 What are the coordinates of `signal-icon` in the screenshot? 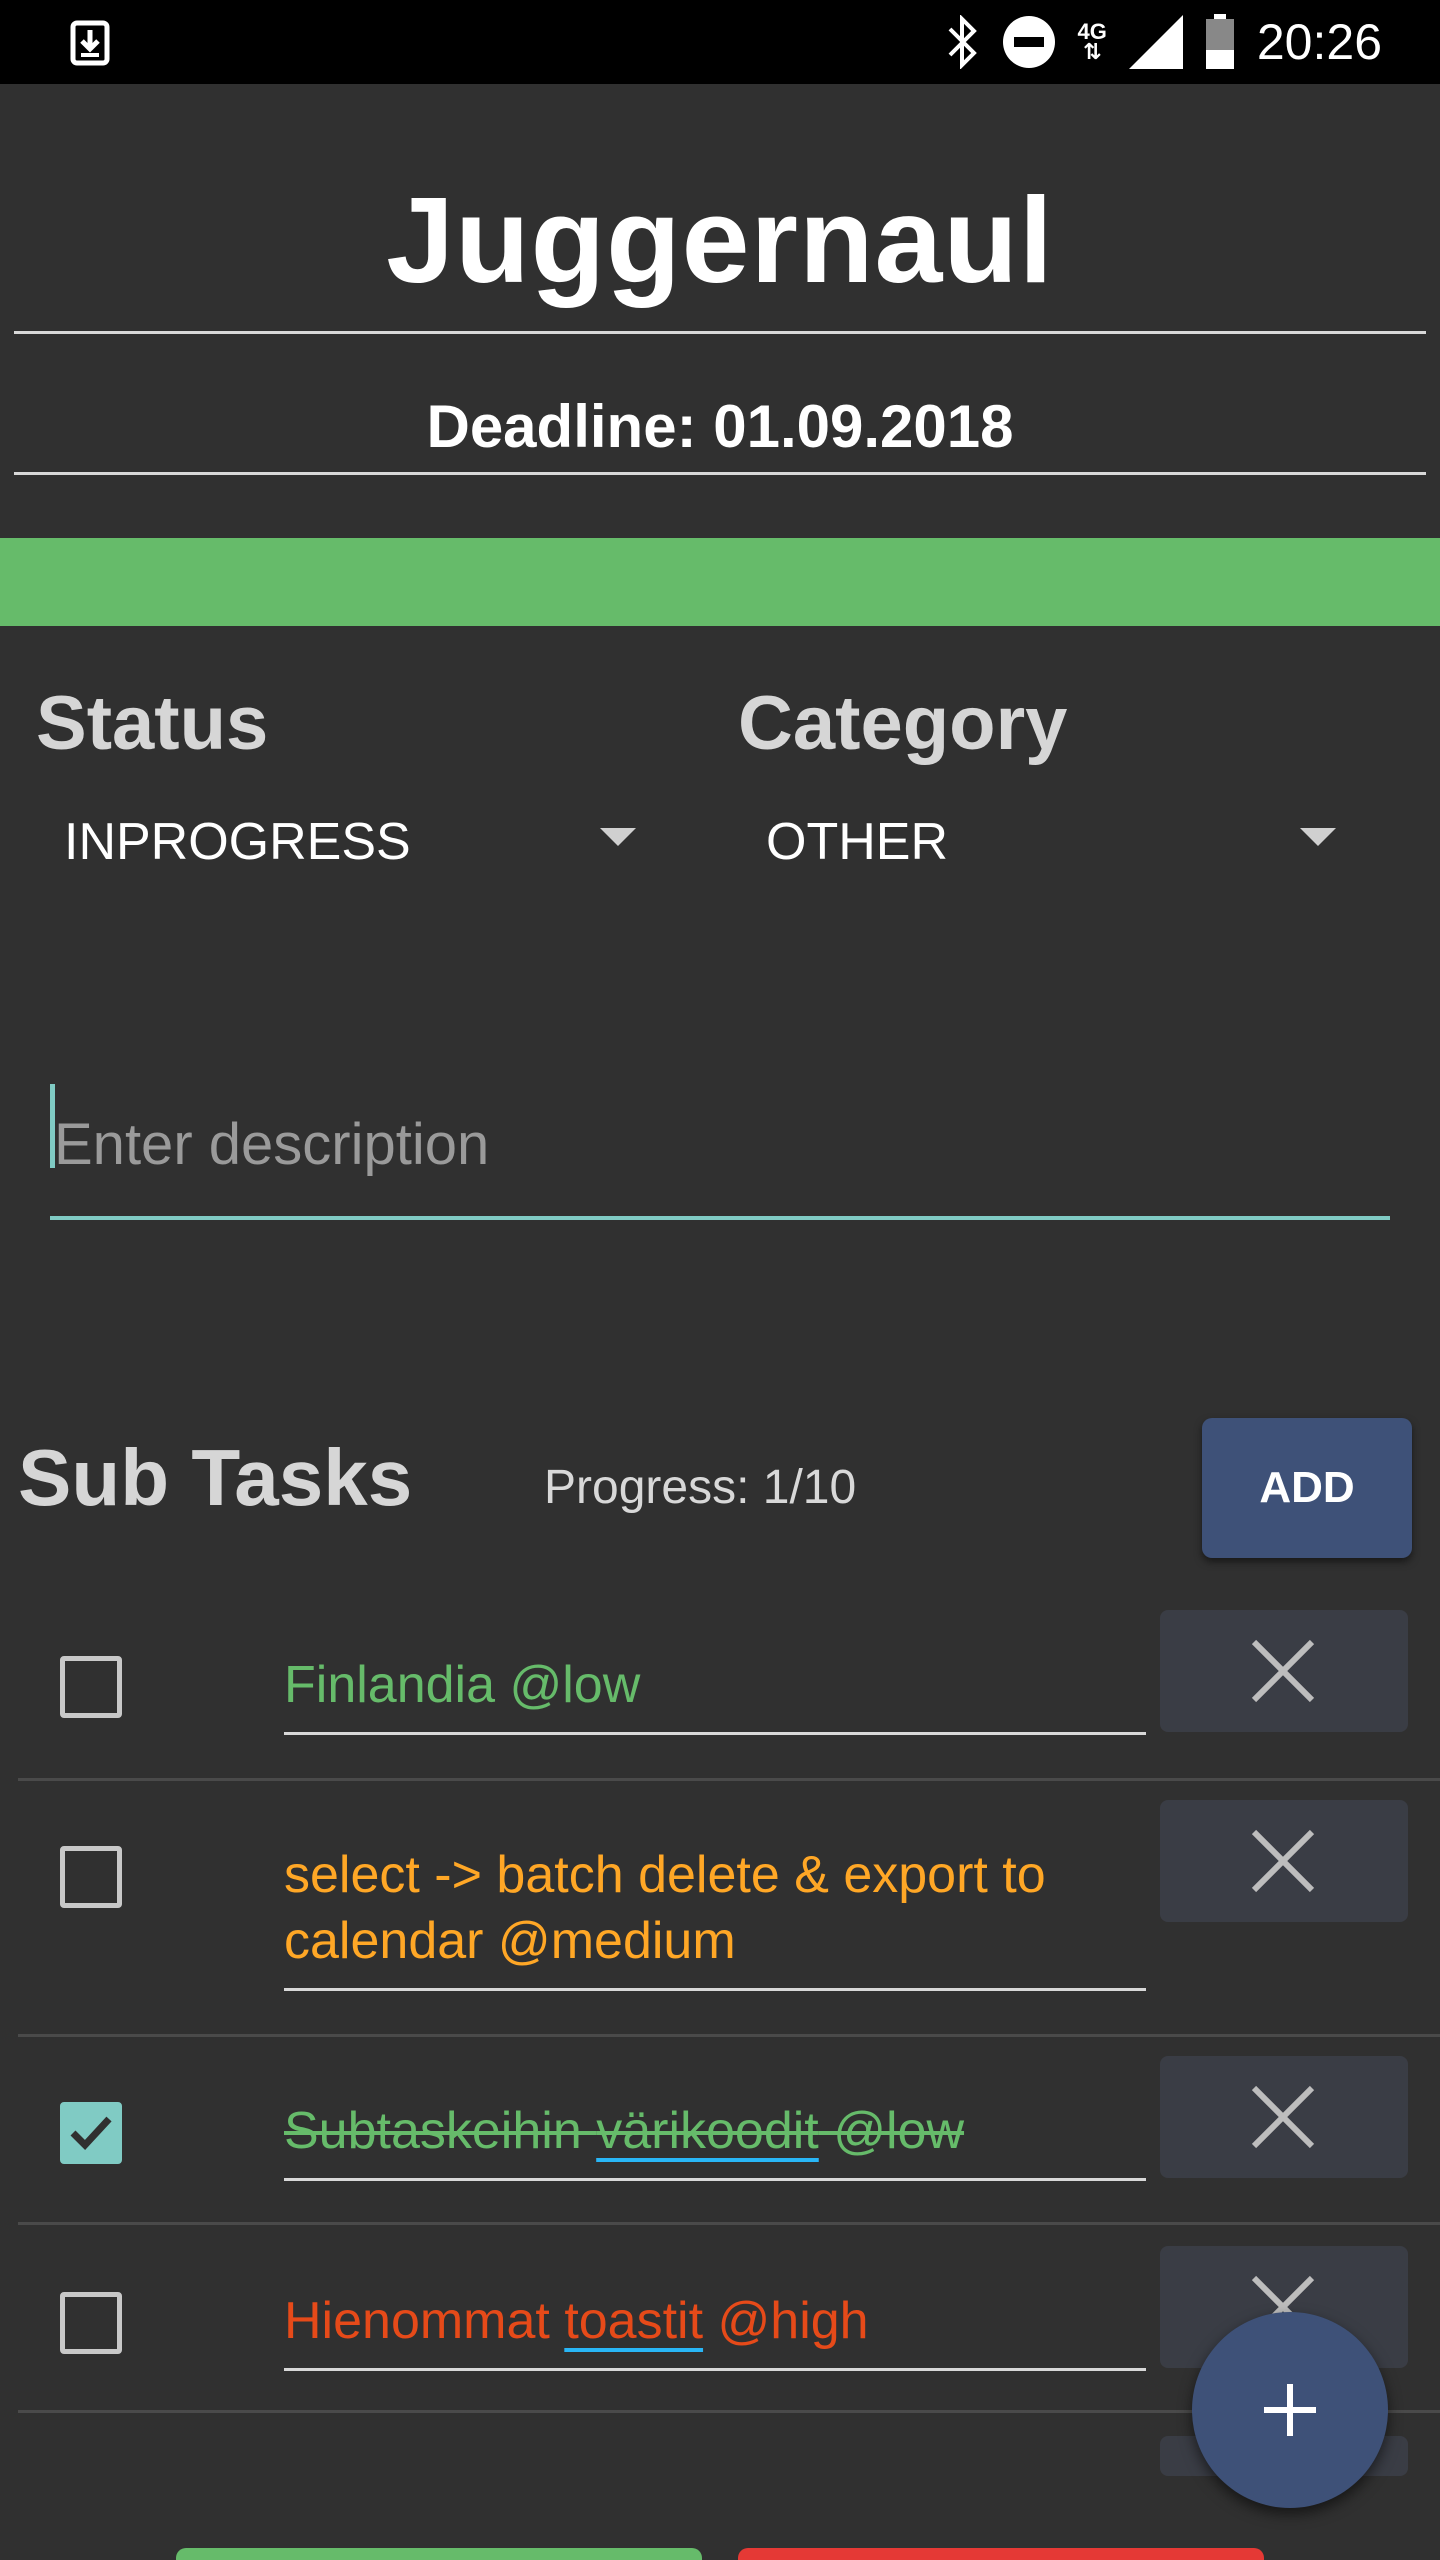 It's located at (1155, 42).